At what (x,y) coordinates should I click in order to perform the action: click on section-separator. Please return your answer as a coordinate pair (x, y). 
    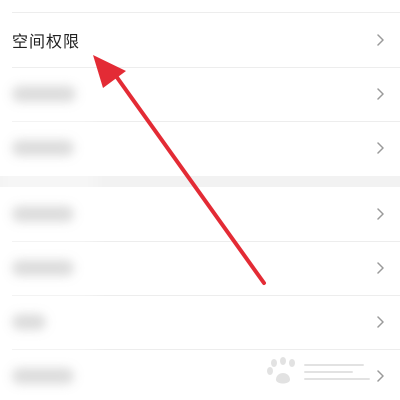
    Looking at the image, I should click on (200, 181).